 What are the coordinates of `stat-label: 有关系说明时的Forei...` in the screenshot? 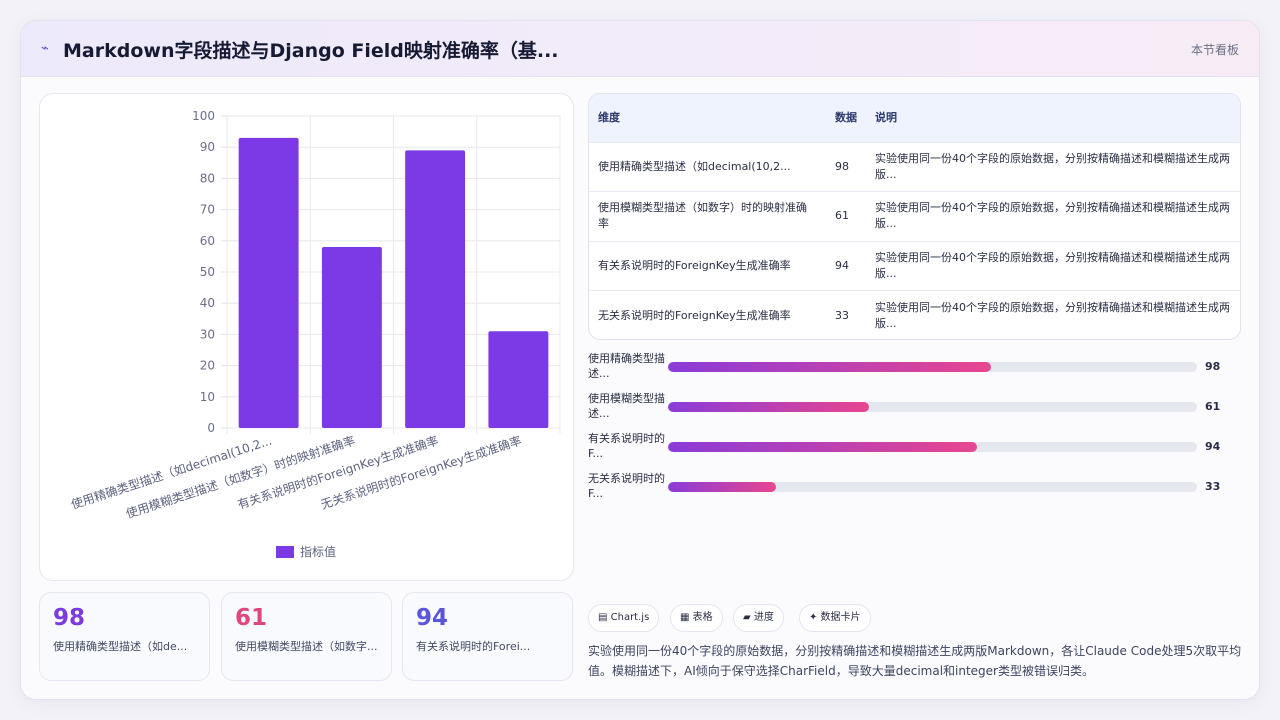 It's located at (473, 646).